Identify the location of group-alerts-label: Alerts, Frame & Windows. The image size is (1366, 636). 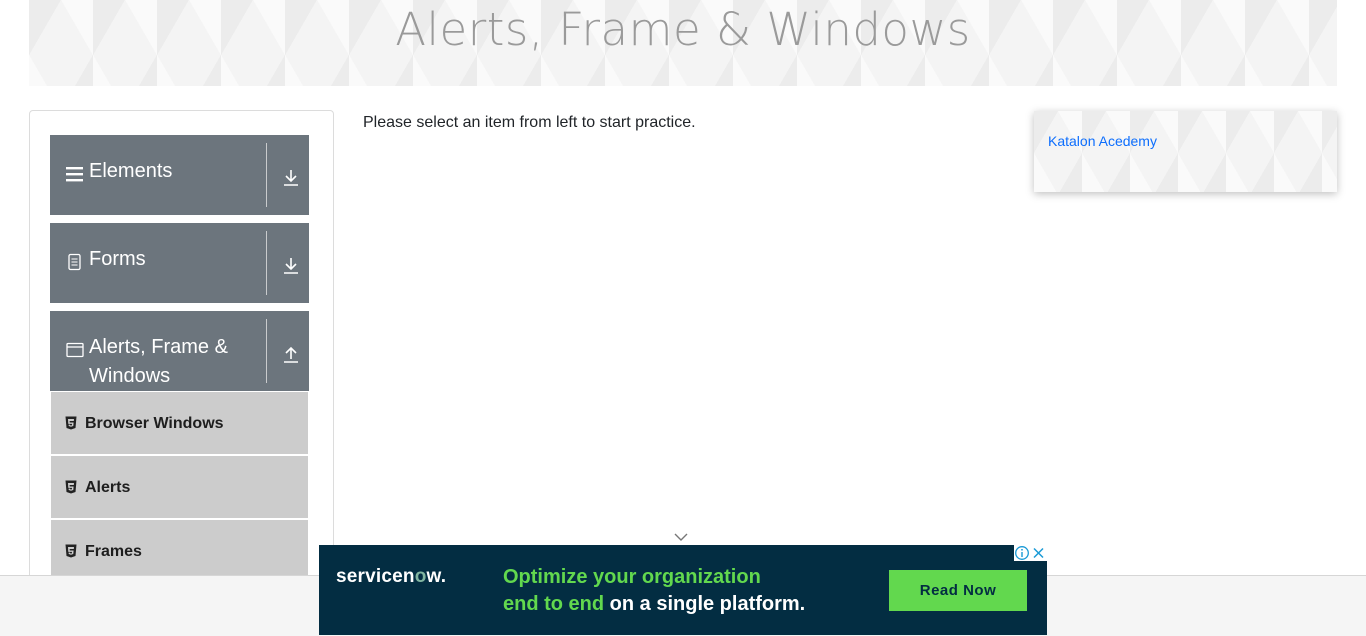
(158, 361).